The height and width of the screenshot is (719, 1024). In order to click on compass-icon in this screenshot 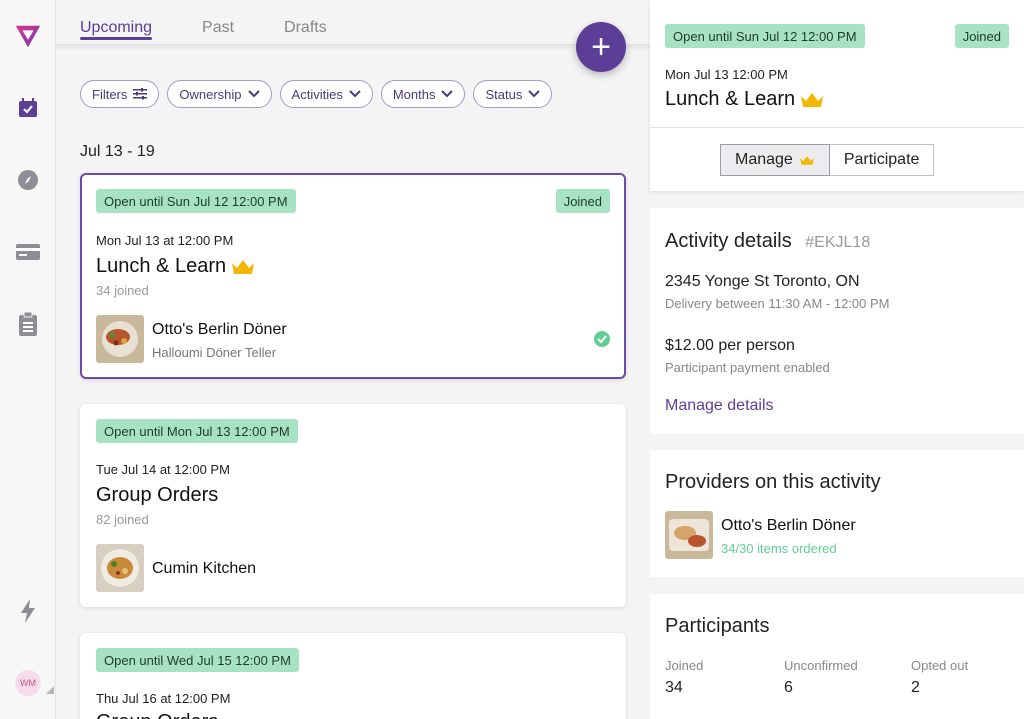, I will do `click(28, 180)`.